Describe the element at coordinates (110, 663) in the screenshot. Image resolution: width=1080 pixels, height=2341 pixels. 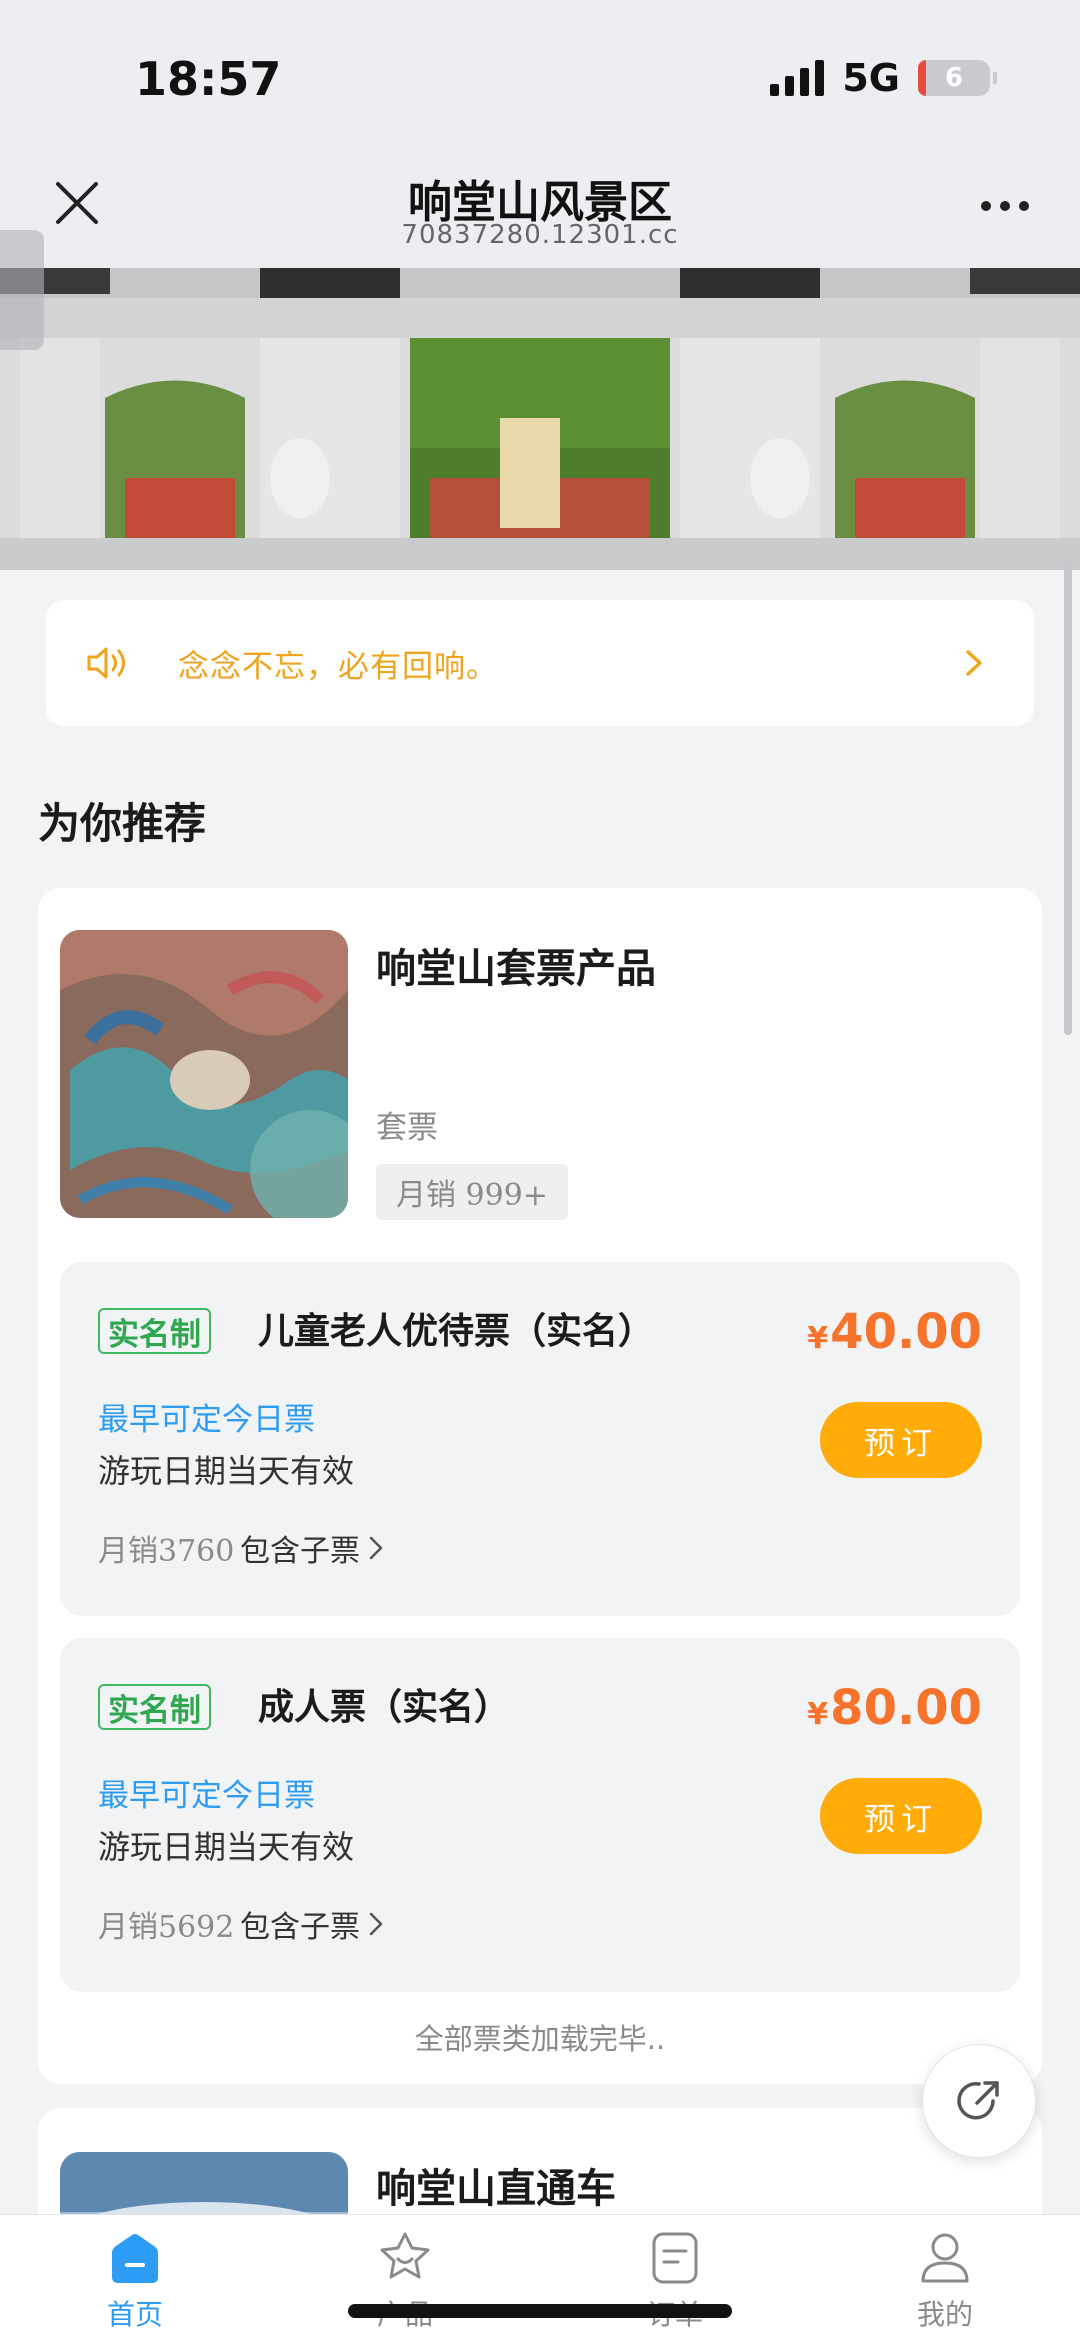
I see `speaker-icon` at that location.